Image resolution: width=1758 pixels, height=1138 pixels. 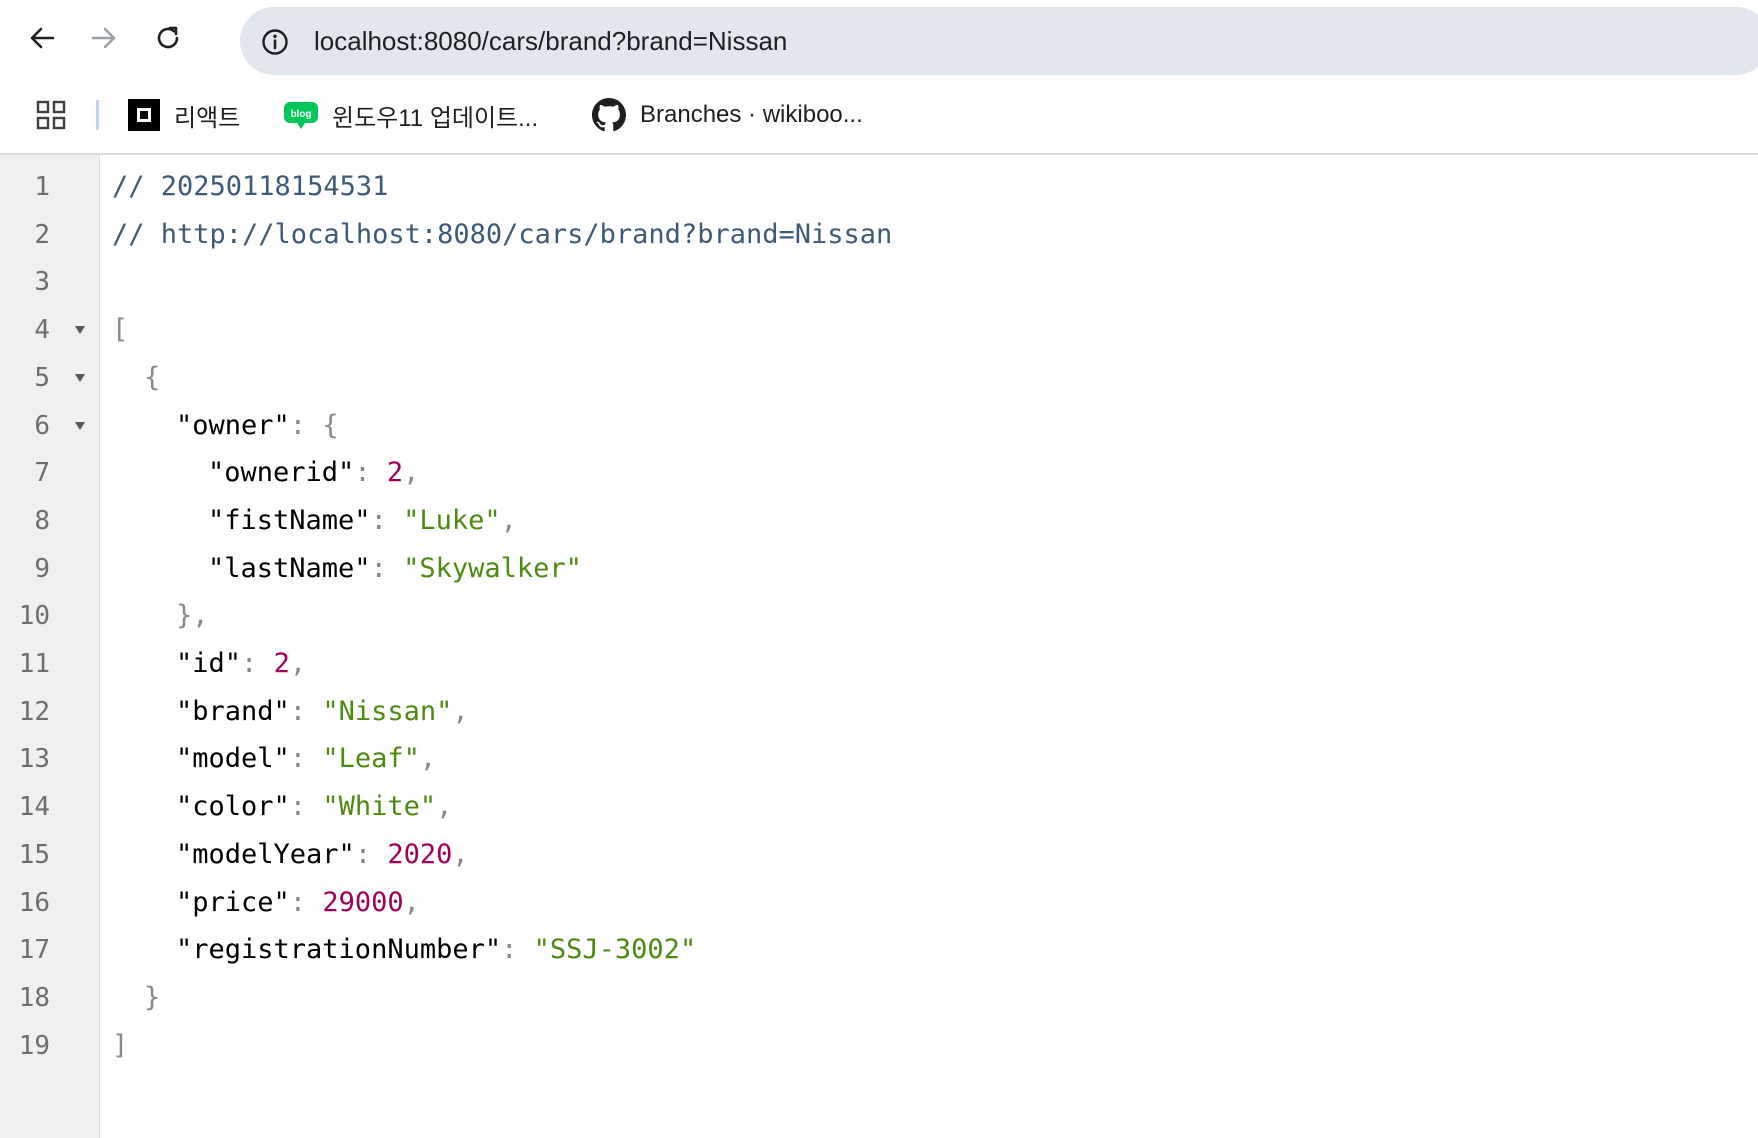 What do you see at coordinates (42, 473) in the screenshot?
I see `line-number: 7` at bounding box center [42, 473].